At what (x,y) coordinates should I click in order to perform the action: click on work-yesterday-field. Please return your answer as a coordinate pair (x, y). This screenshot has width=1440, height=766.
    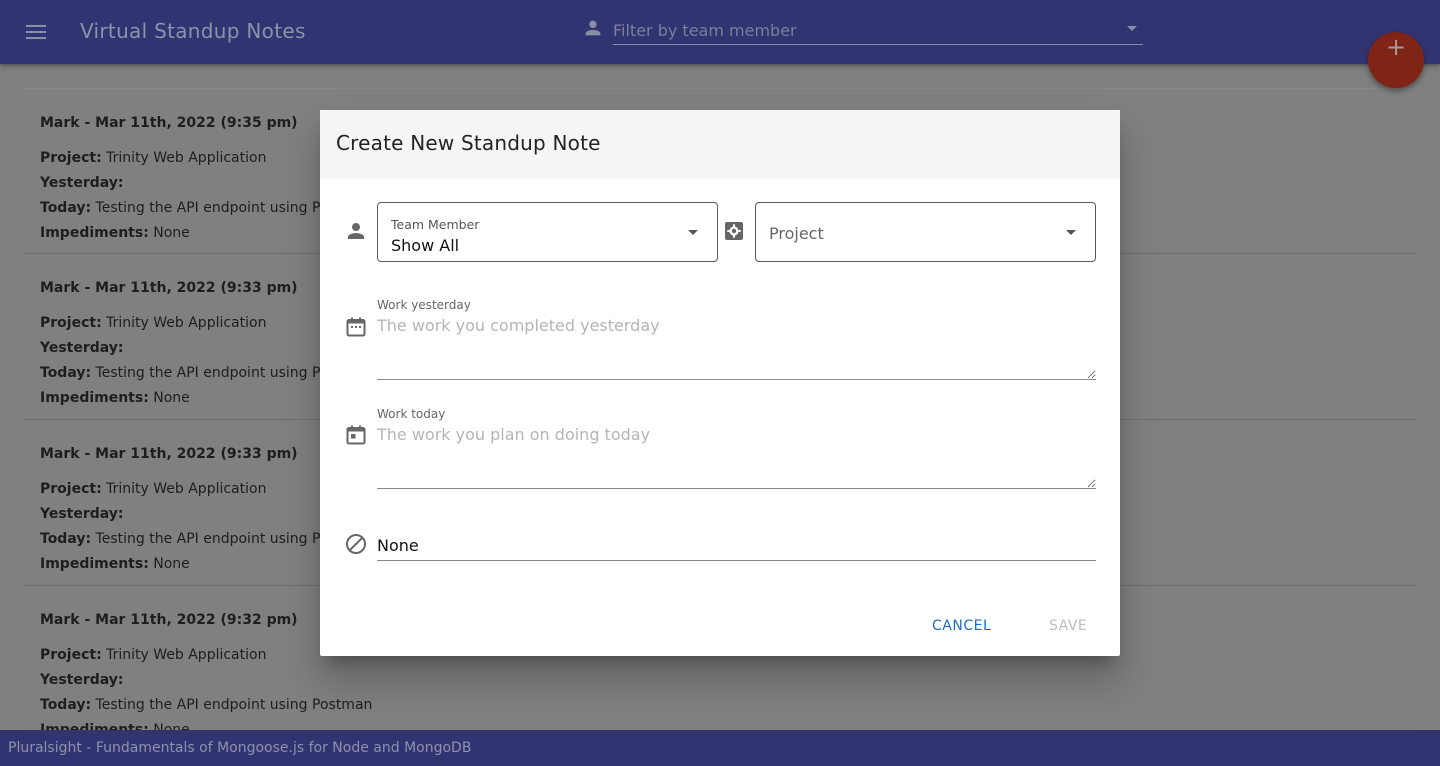
    Looking at the image, I should click on (736, 348).